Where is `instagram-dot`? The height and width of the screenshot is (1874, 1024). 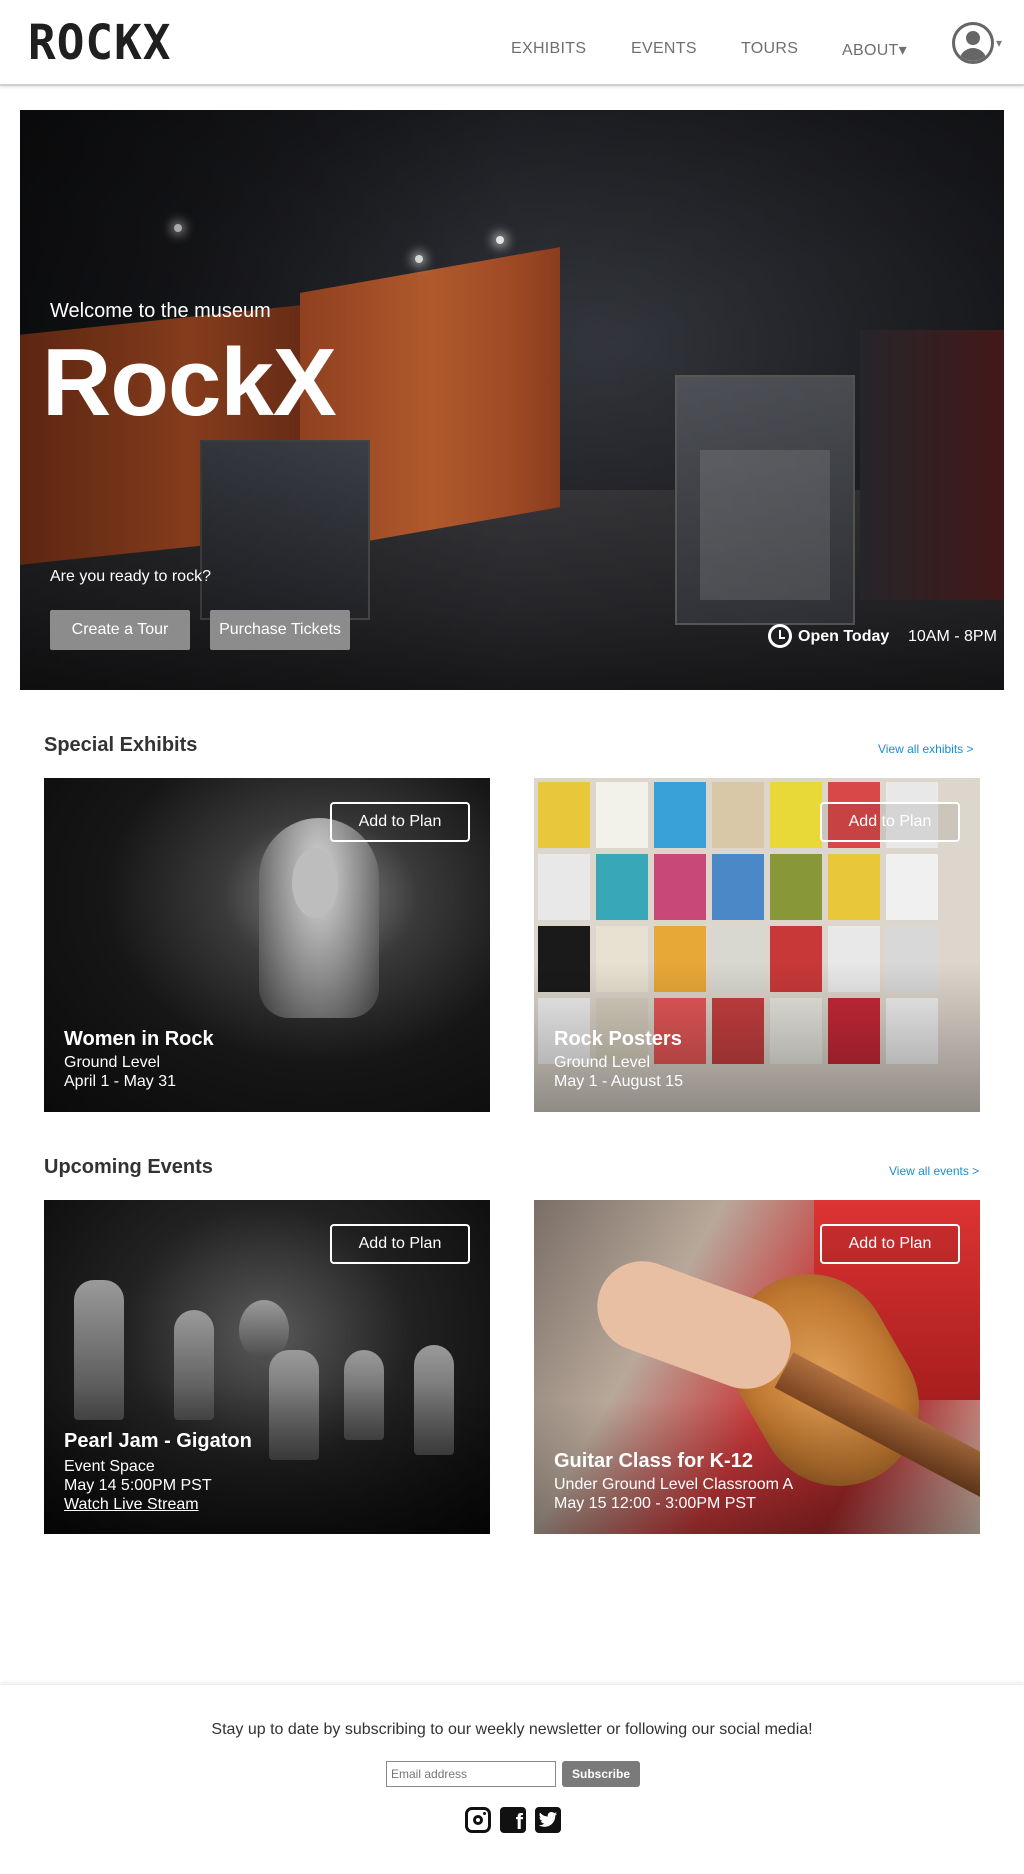
instagram-dot is located at coordinates (484, 1813).